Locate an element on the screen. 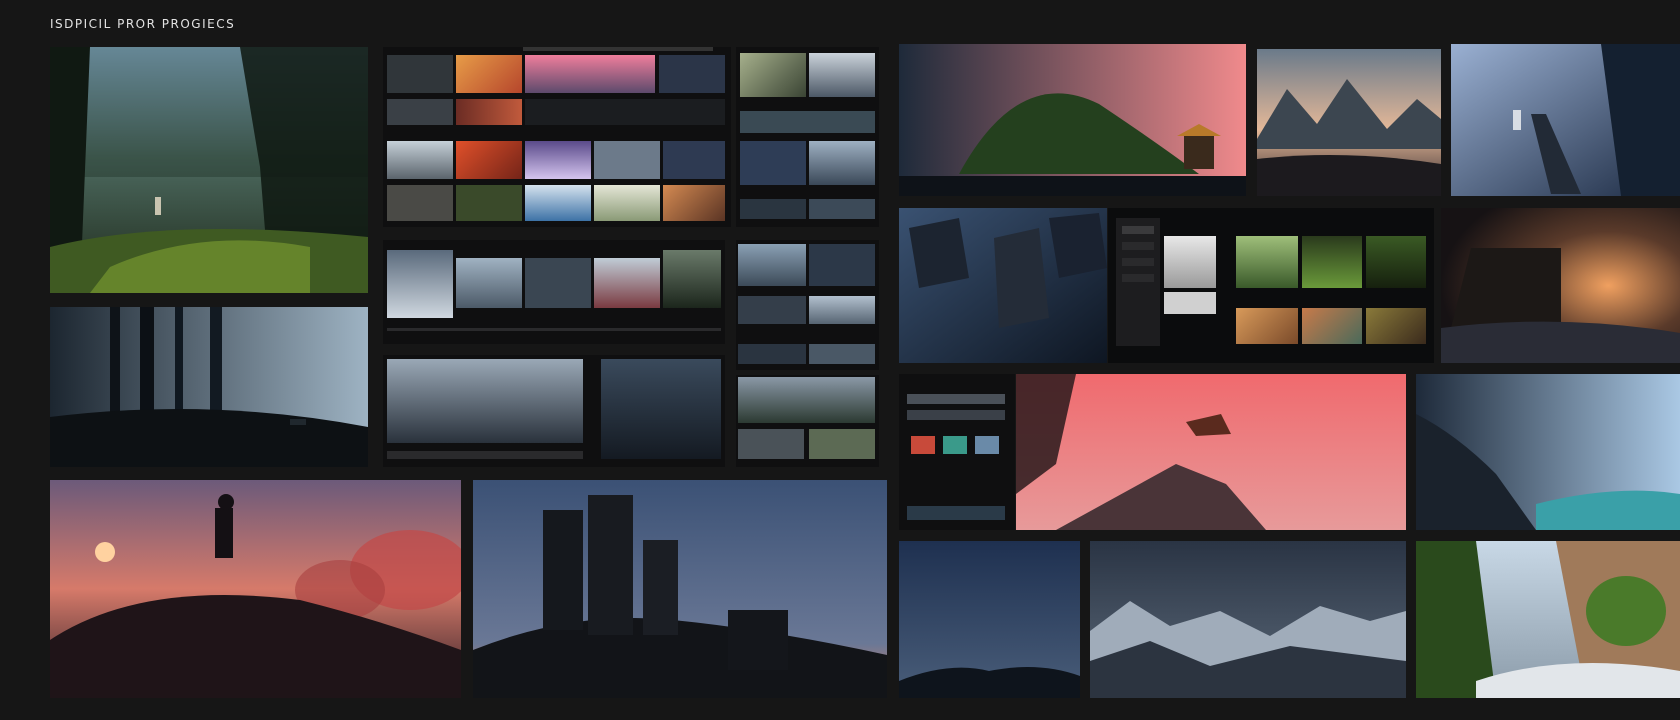 The height and width of the screenshot is (720, 1680). page-title: ISDPICIL PROR PROGIECS is located at coordinates (143, 24).